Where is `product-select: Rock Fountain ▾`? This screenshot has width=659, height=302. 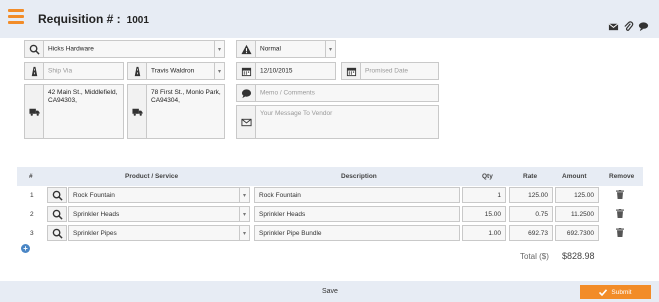
product-select: Rock Fountain ▾ is located at coordinates (159, 195).